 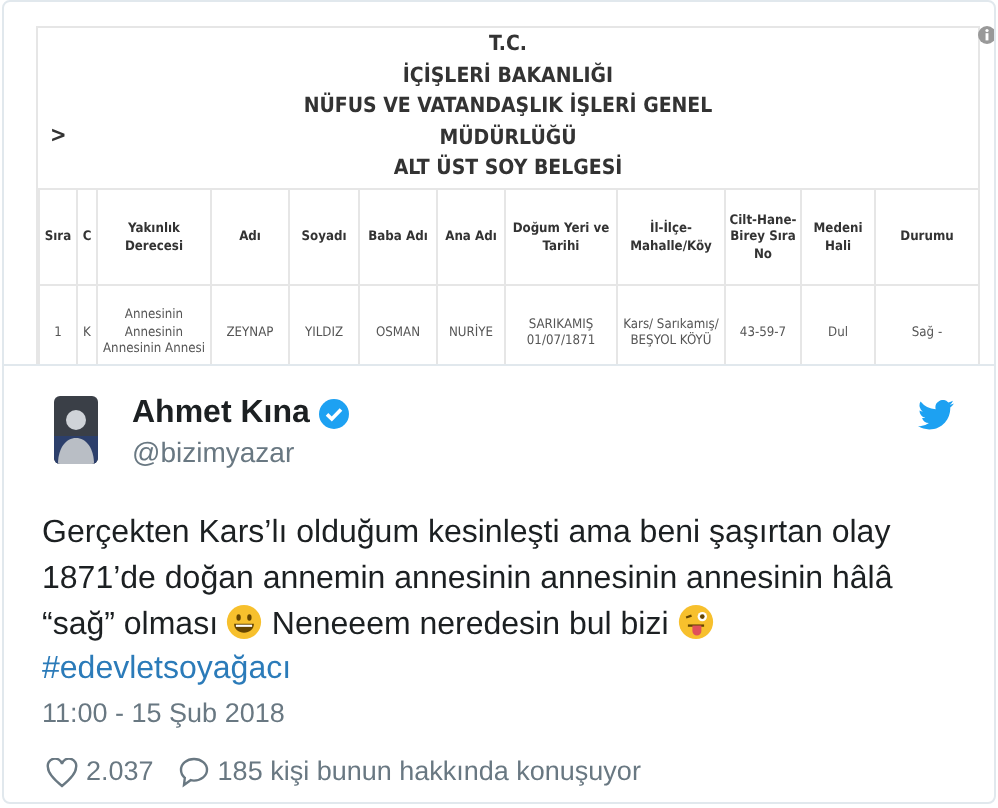 I want to click on speech-bubble-icon, so click(x=193, y=772).